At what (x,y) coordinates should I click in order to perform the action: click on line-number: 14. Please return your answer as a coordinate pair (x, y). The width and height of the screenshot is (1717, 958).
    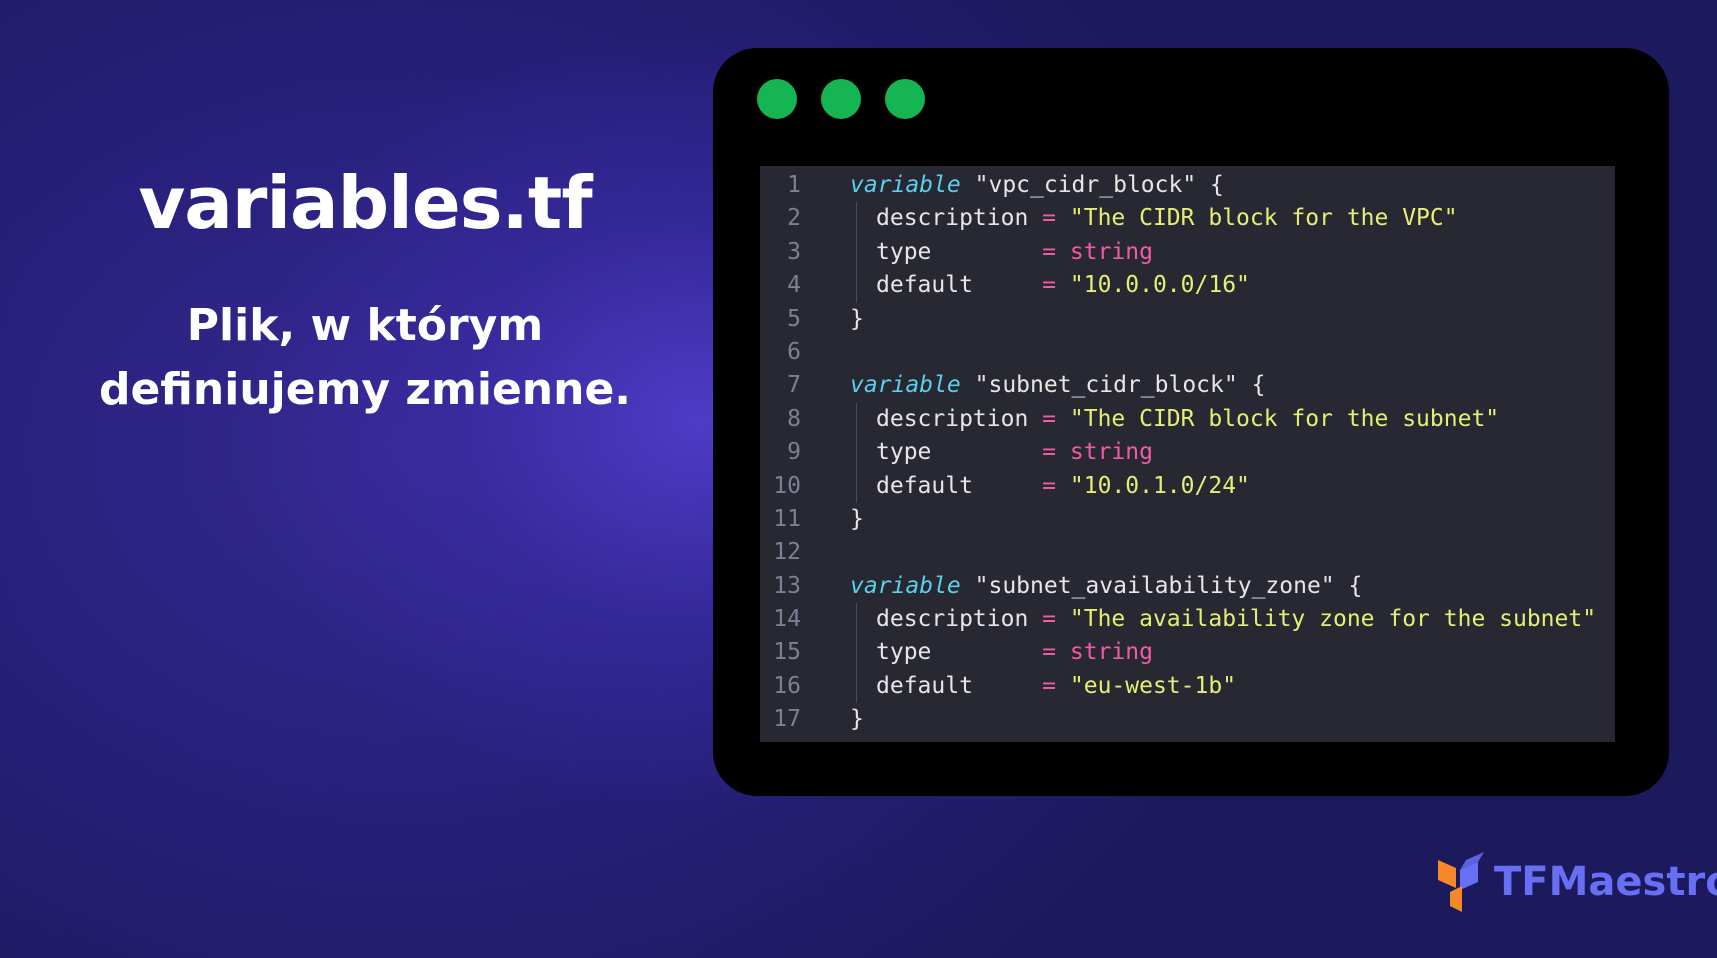
    Looking at the image, I should click on (787, 619).